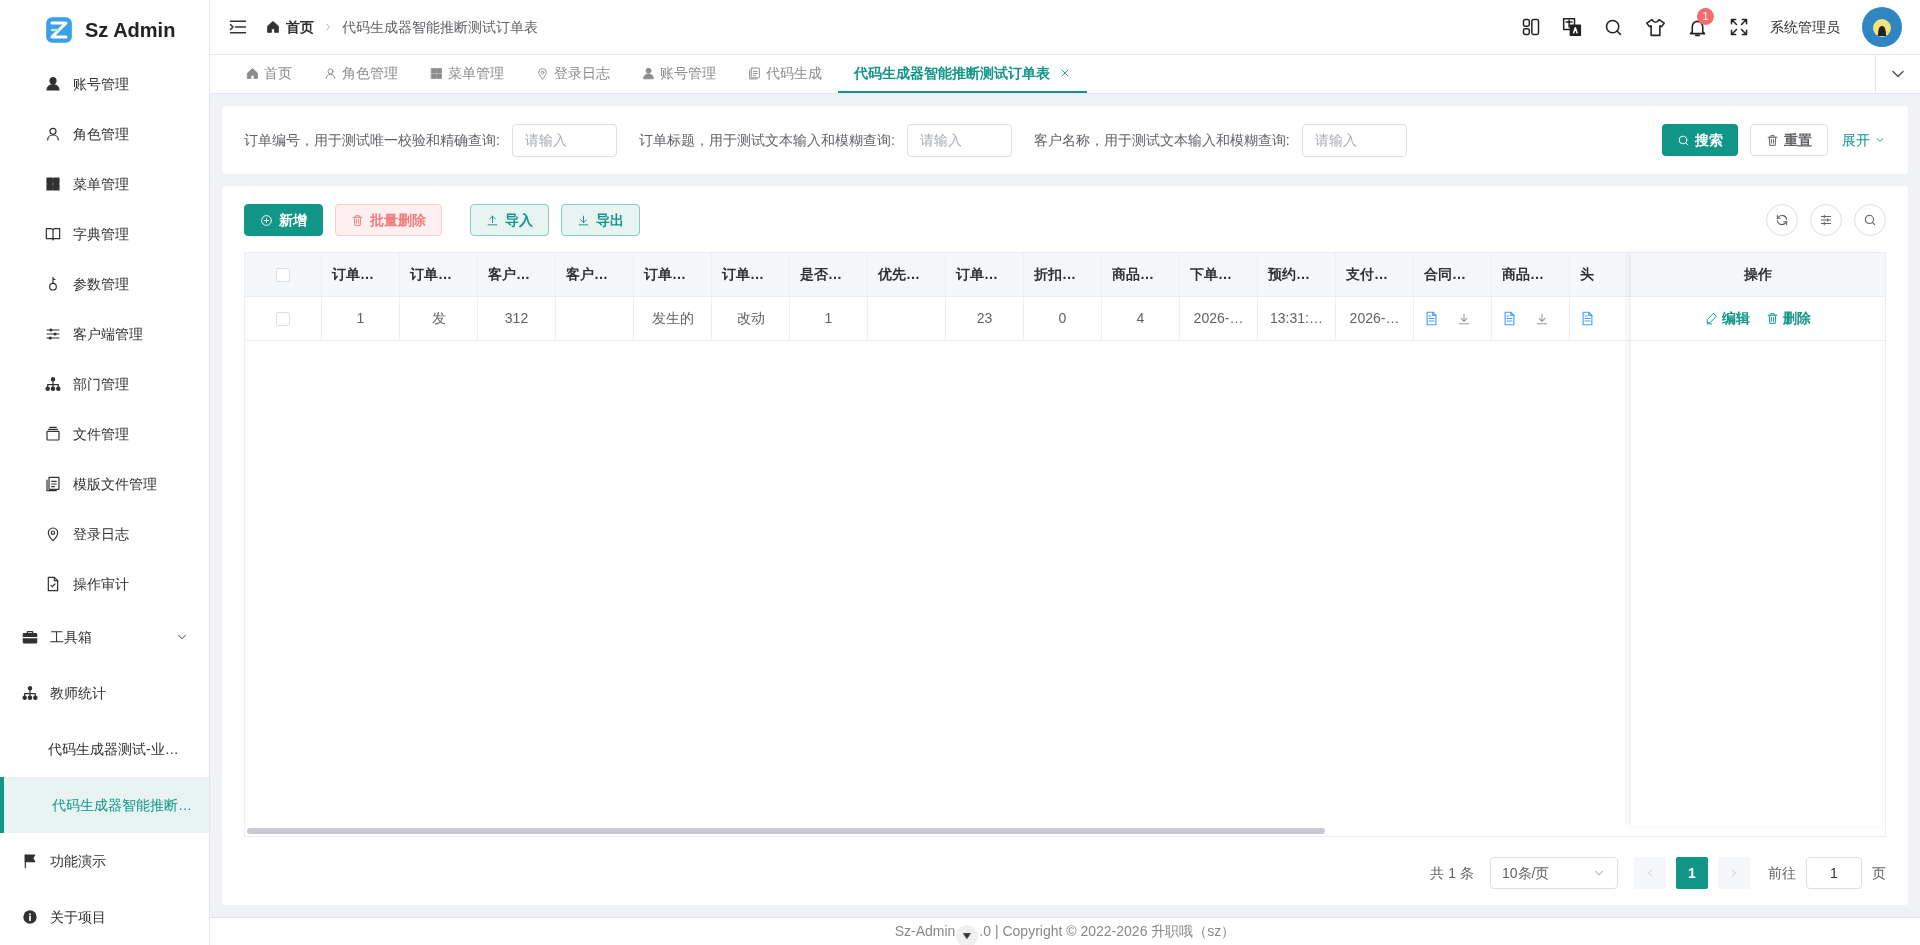 The image size is (1920, 945). What do you see at coordinates (53, 84) in the screenshot?
I see `person-icon` at bounding box center [53, 84].